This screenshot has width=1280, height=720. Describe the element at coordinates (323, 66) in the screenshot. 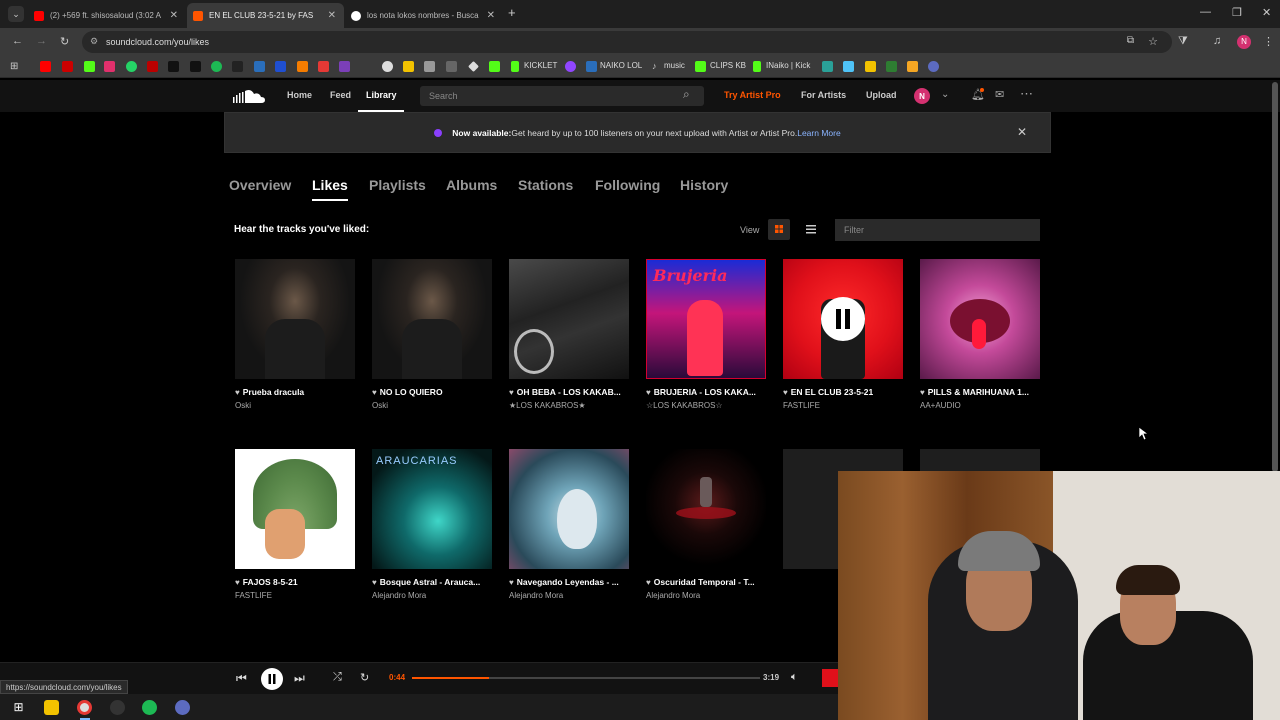

I see `bookmark-red-icon` at that location.